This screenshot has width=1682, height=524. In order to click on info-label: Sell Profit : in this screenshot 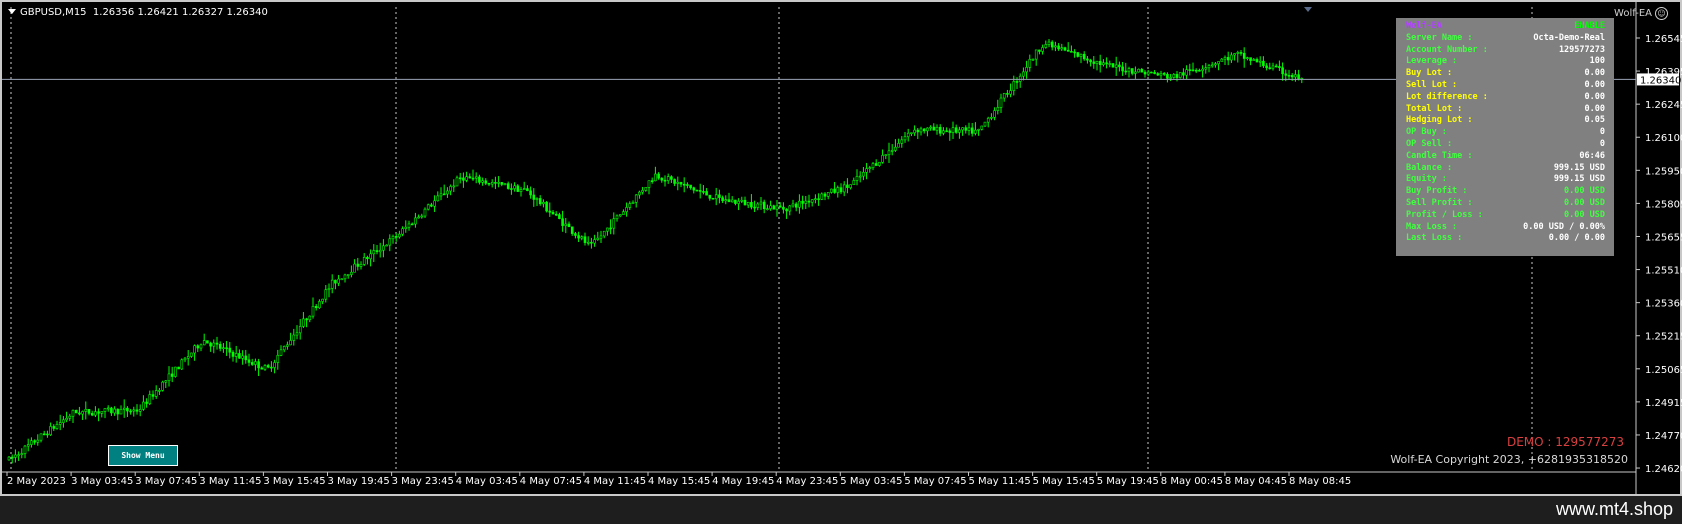, I will do `click(1439, 202)`.